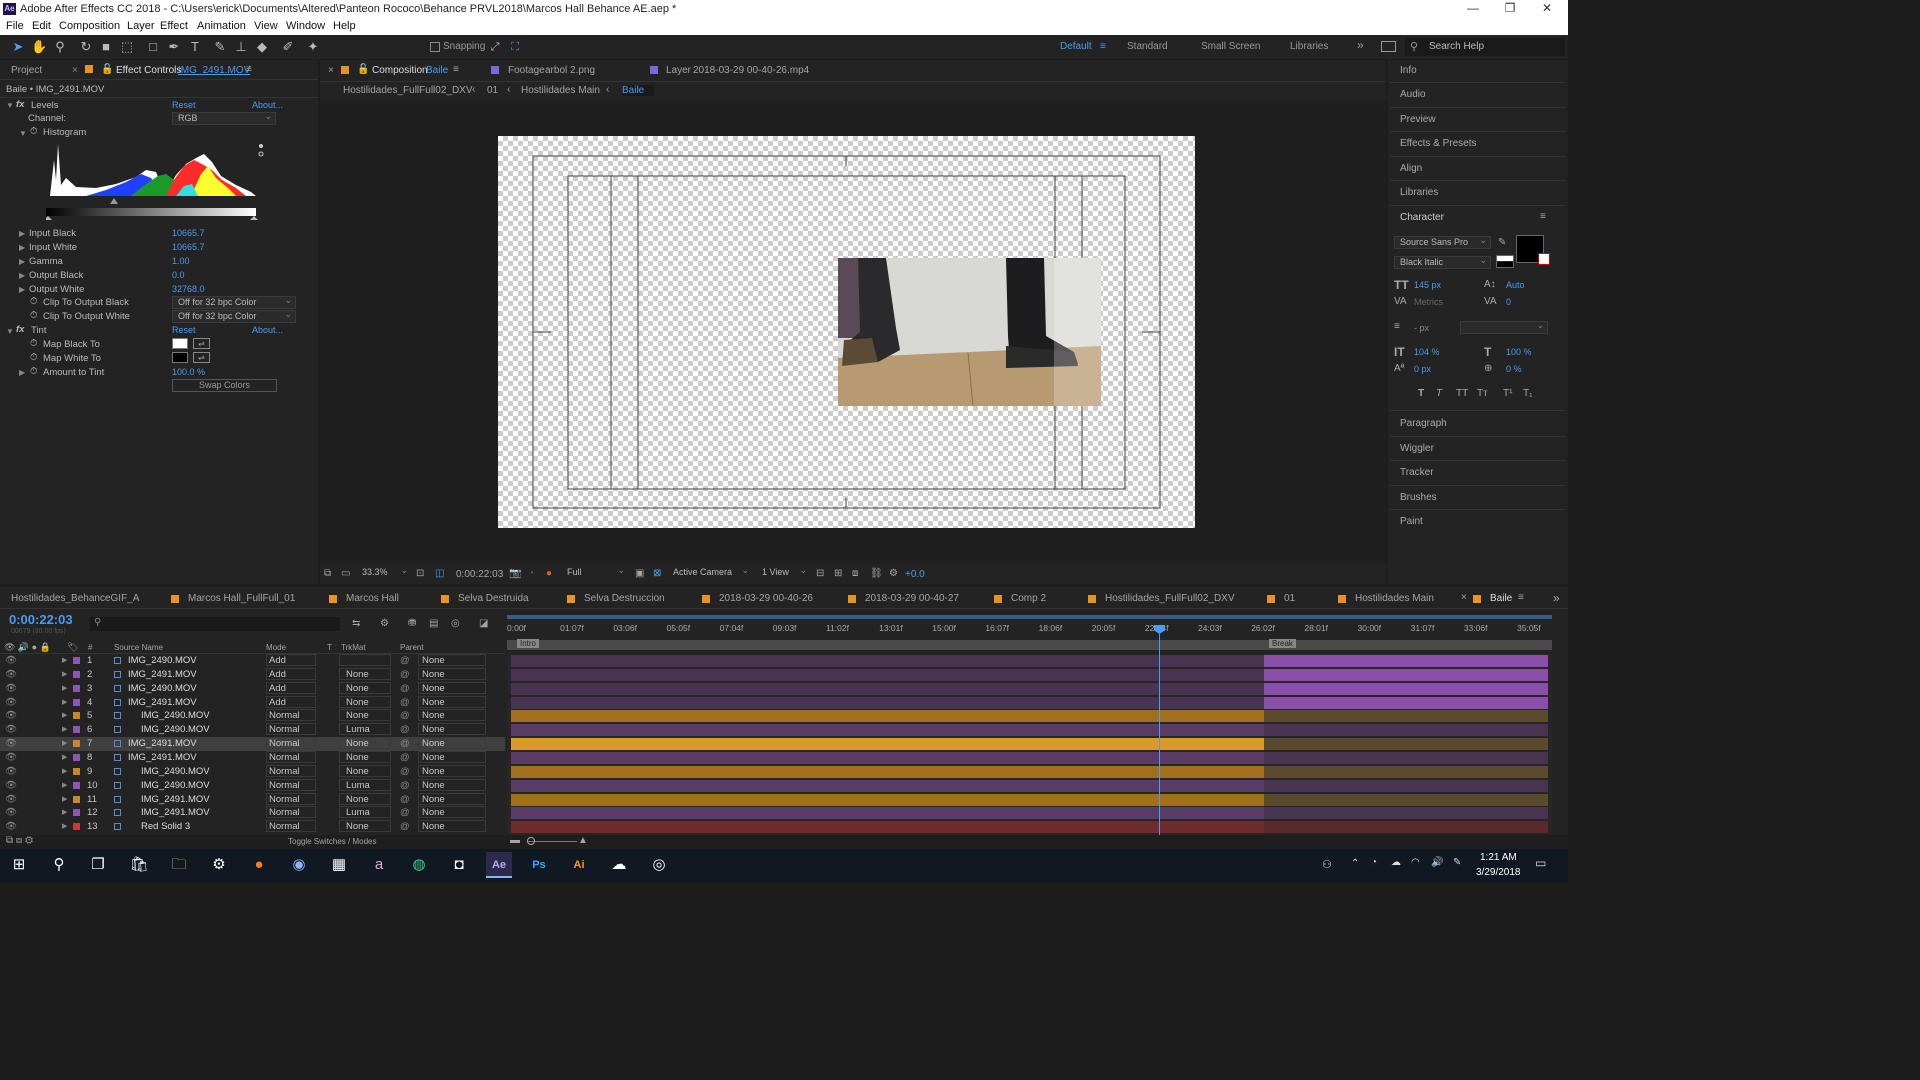  I want to click on layer-row: 👁 ▶ 13 Red Solid 3 Normal None None @, so click(252, 827).